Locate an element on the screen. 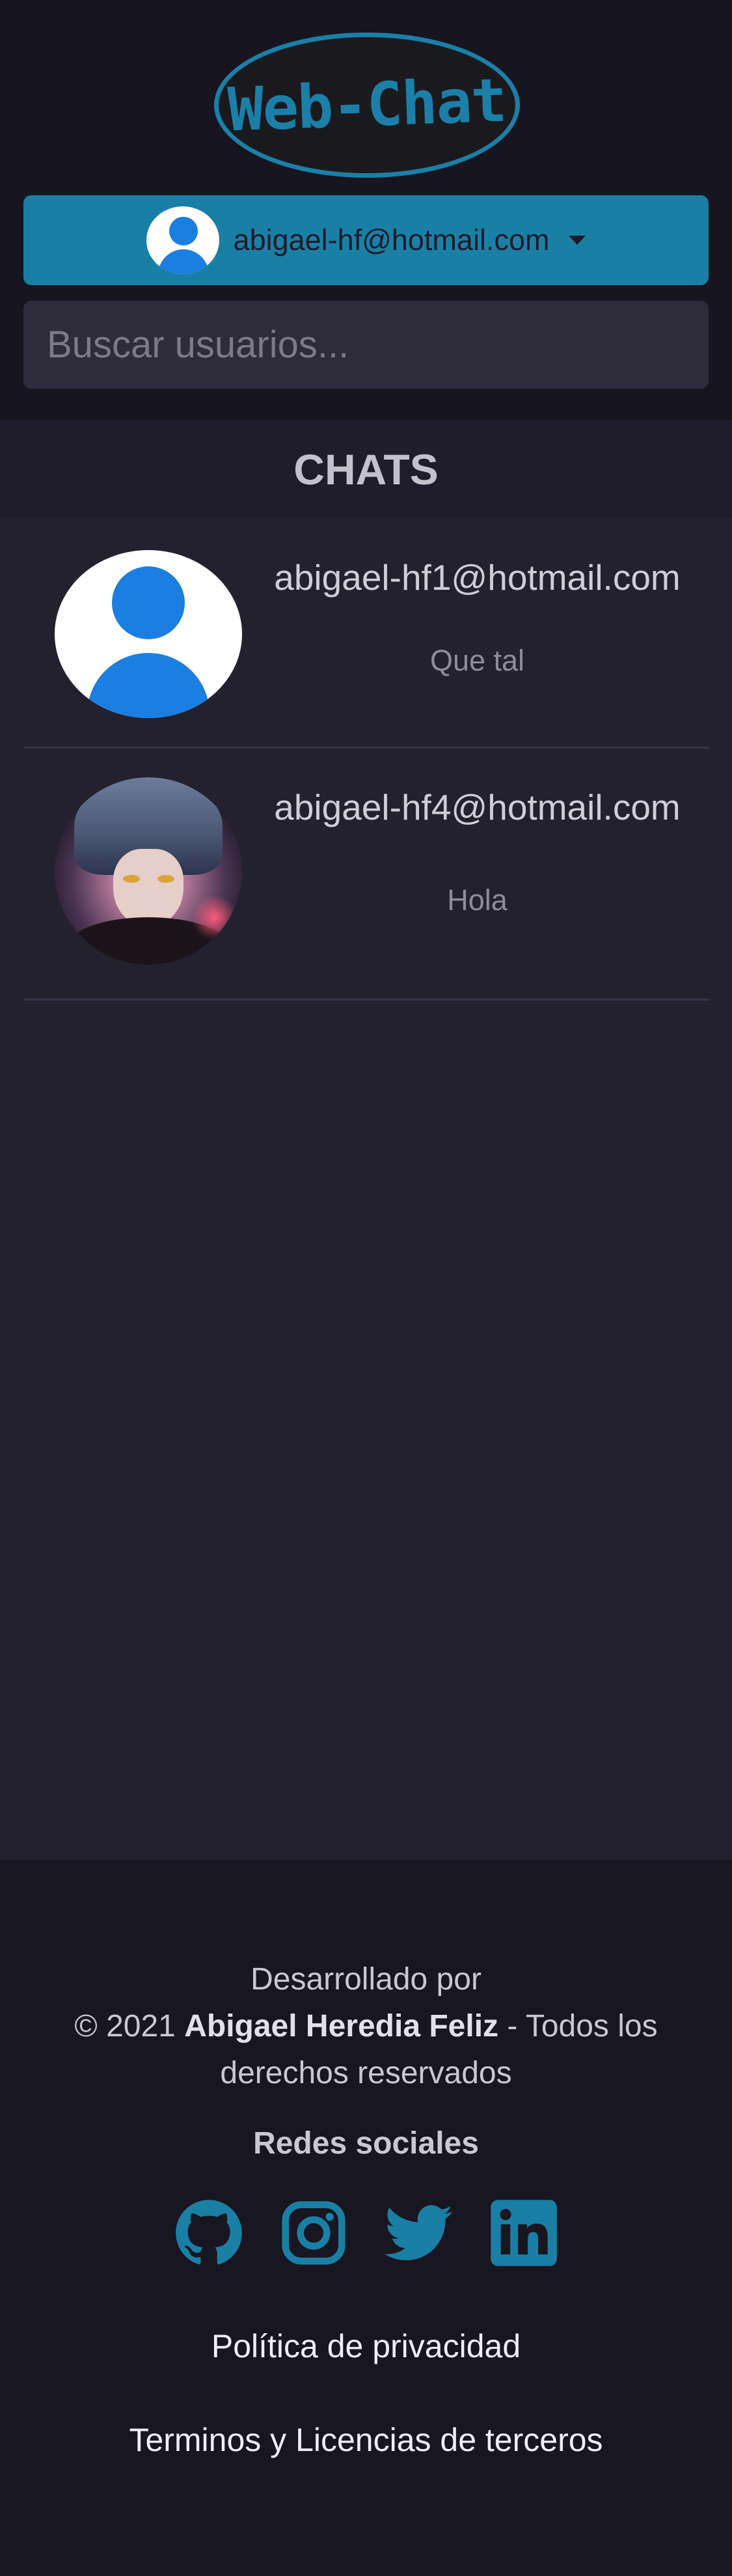  instagram-icon is located at coordinates (313, 2232).